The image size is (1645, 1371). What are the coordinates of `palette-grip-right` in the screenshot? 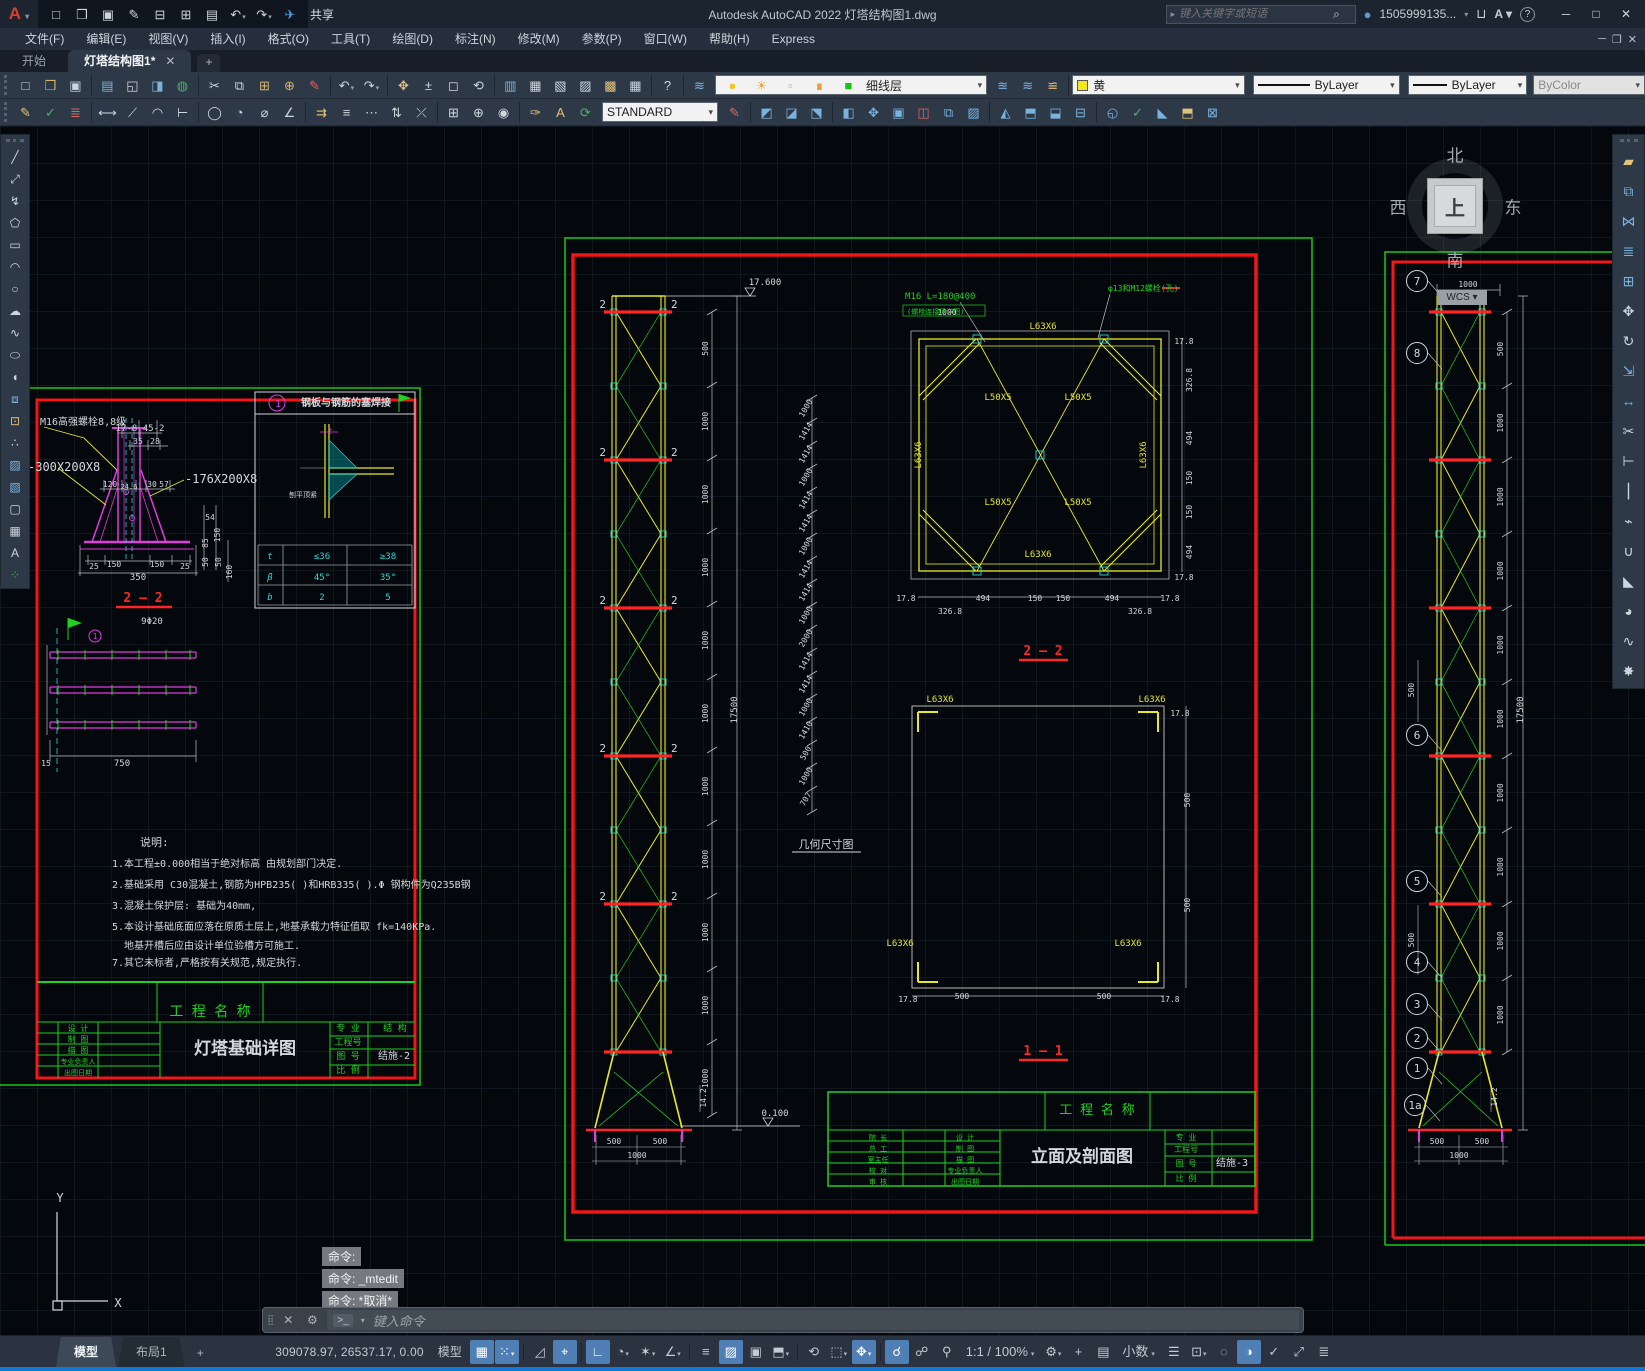 It's located at (1628, 140).